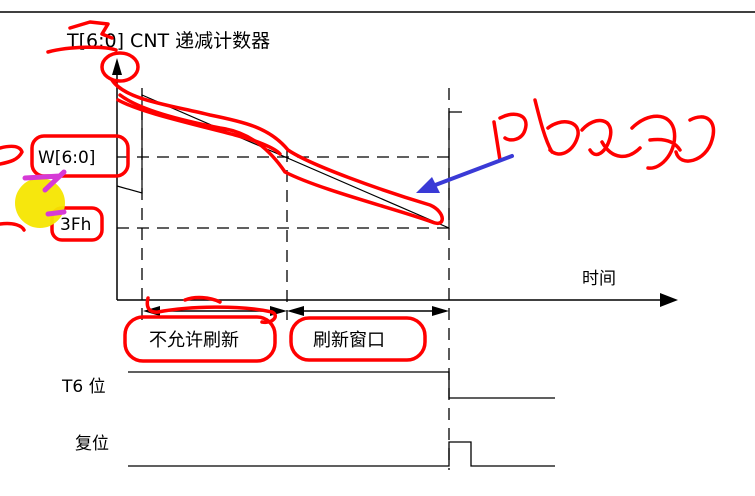 This screenshot has width=755, height=496. What do you see at coordinates (440, 311) in the screenshot?
I see `refresh-window-right-arrow-icon` at bounding box center [440, 311].